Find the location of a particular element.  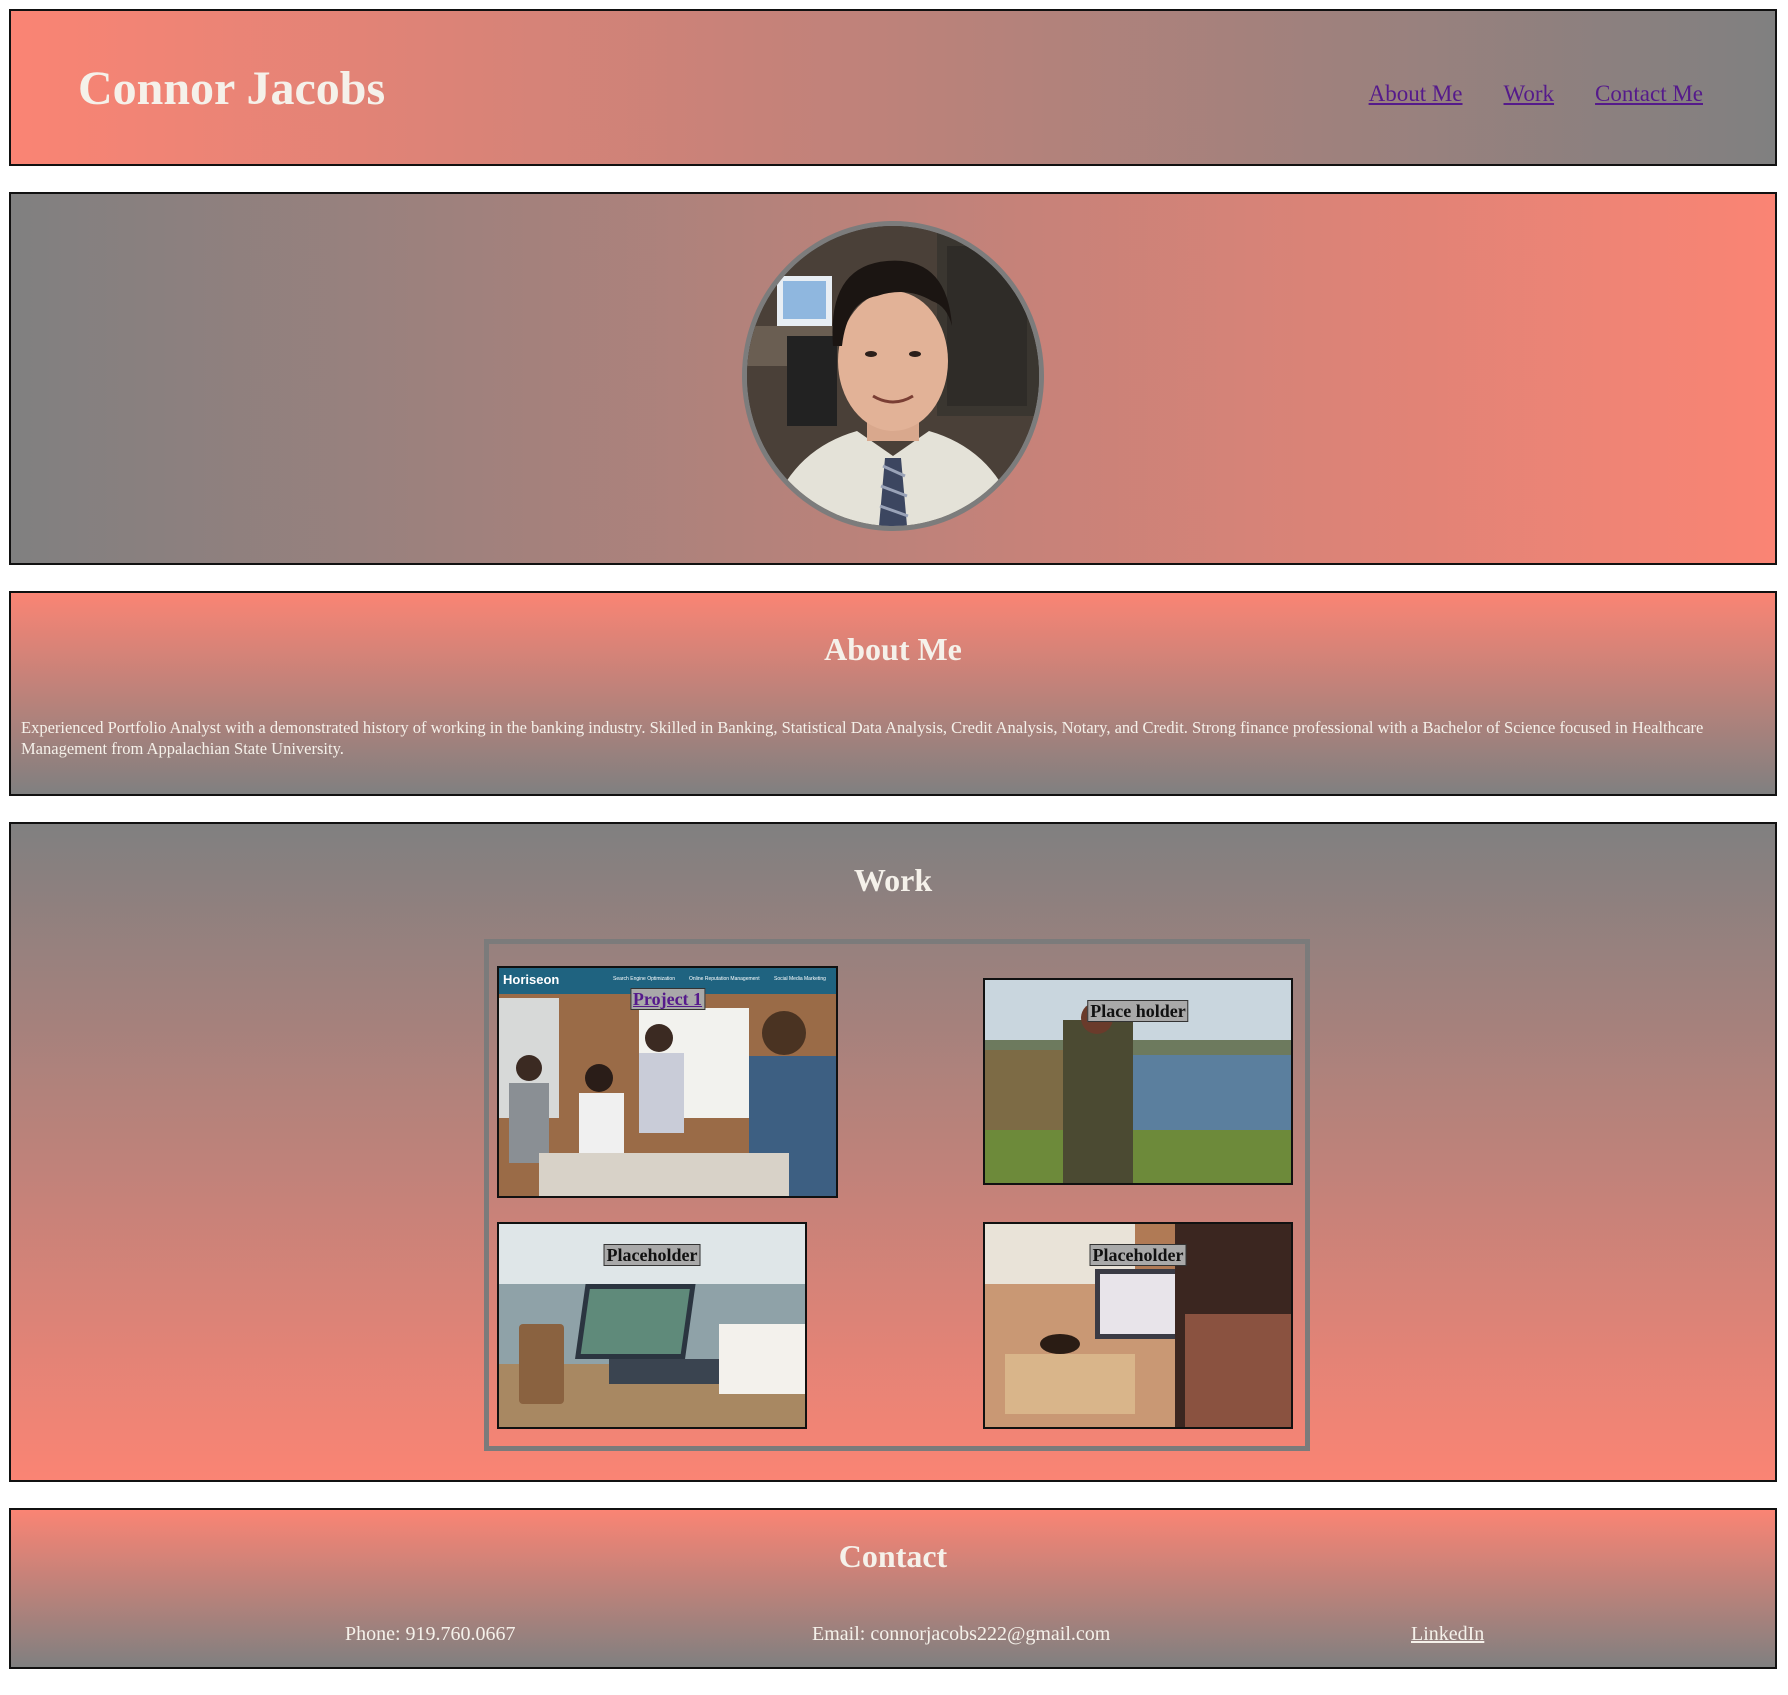

project-card-2: Place holder is located at coordinates (1138, 1081).